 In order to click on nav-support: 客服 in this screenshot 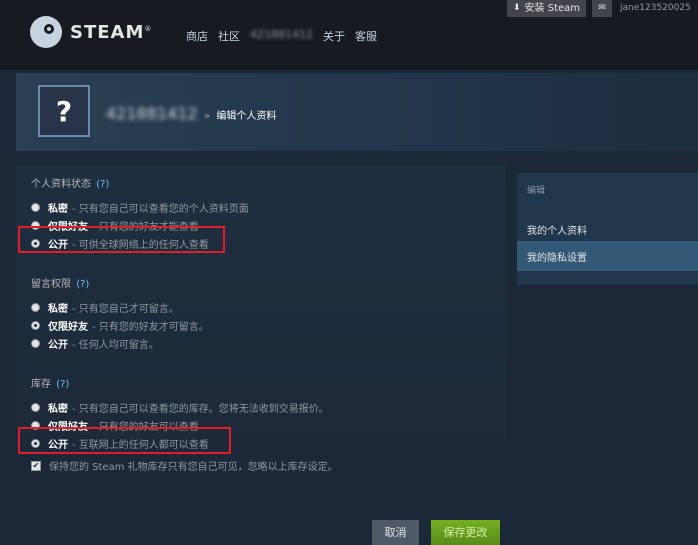, I will do `click(366, 36)`.